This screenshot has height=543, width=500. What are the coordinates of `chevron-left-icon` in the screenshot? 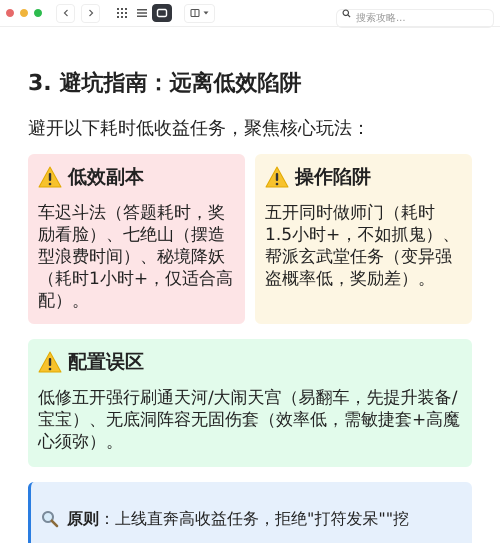 It's located at (66, 13).